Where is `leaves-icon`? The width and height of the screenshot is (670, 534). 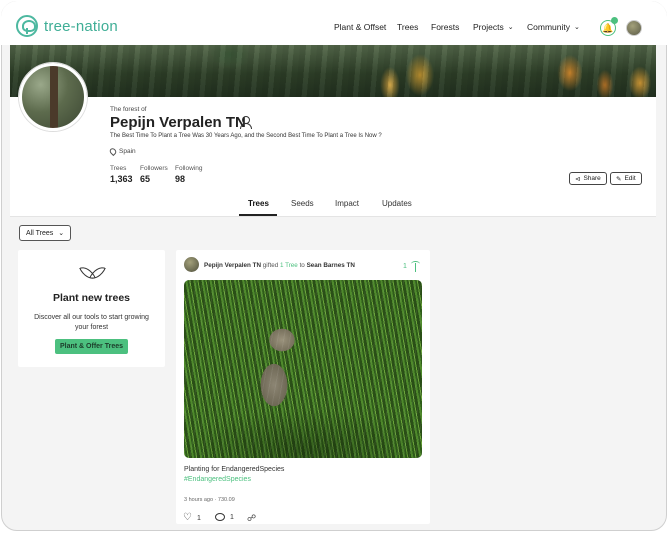
leaves-icon is located at coordinates (92, 272).